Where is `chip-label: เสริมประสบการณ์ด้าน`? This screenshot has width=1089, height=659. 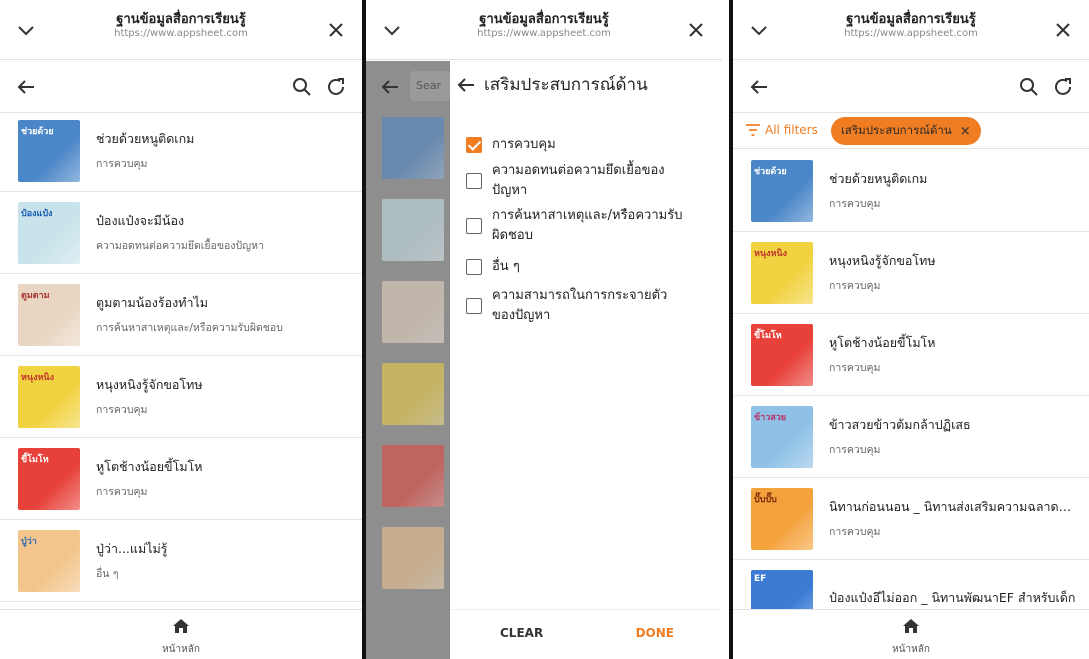 chip-label: เสริมประสบการณ์ด้าน is located at coordinates (896, 130).